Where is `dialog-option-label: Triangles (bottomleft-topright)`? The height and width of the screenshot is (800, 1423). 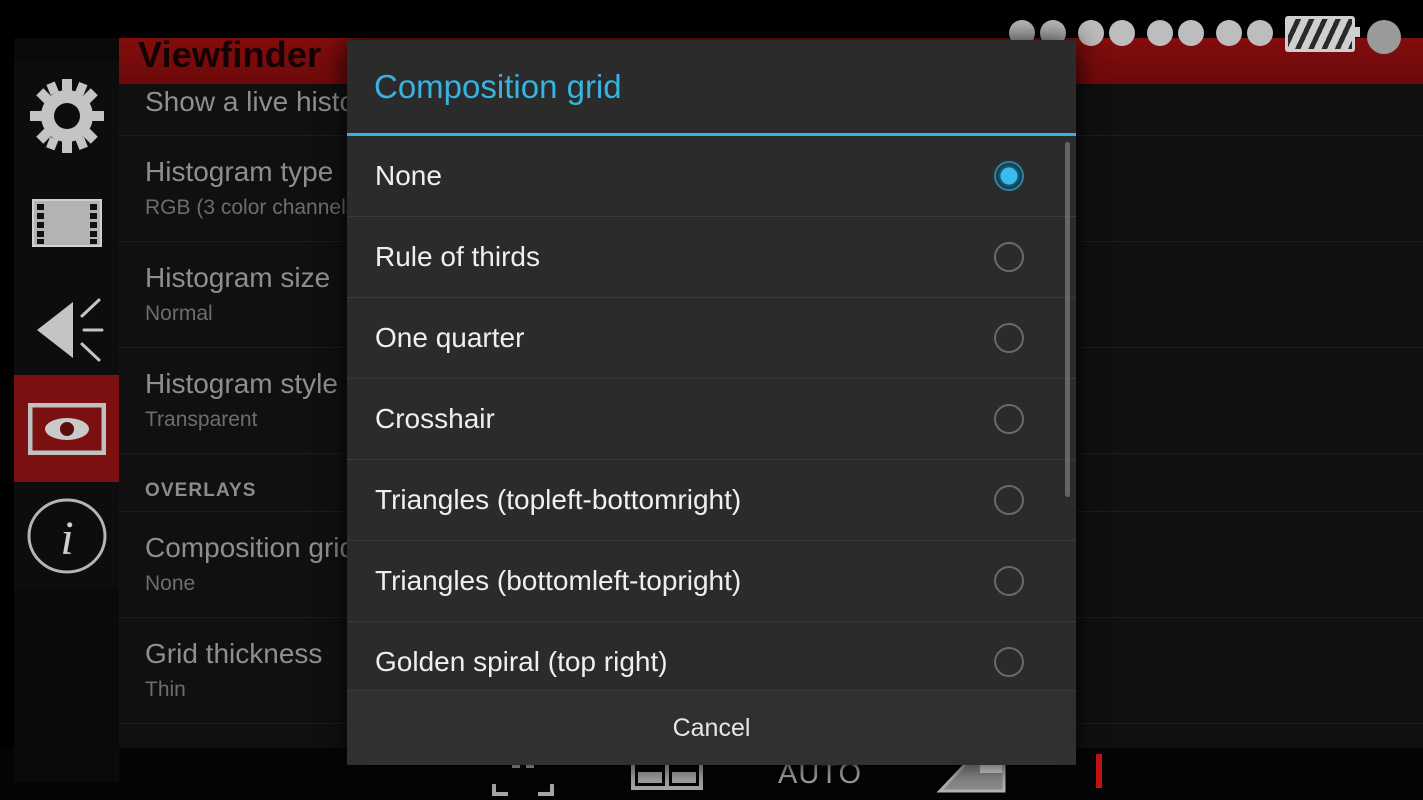 dialog-option-label: Triangles (bottomleft-topright) is located at coordinates (558, 580).